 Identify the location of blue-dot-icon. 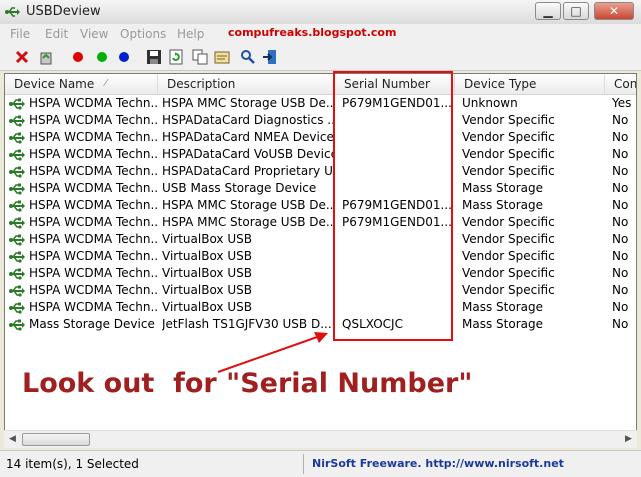
(124, 57).